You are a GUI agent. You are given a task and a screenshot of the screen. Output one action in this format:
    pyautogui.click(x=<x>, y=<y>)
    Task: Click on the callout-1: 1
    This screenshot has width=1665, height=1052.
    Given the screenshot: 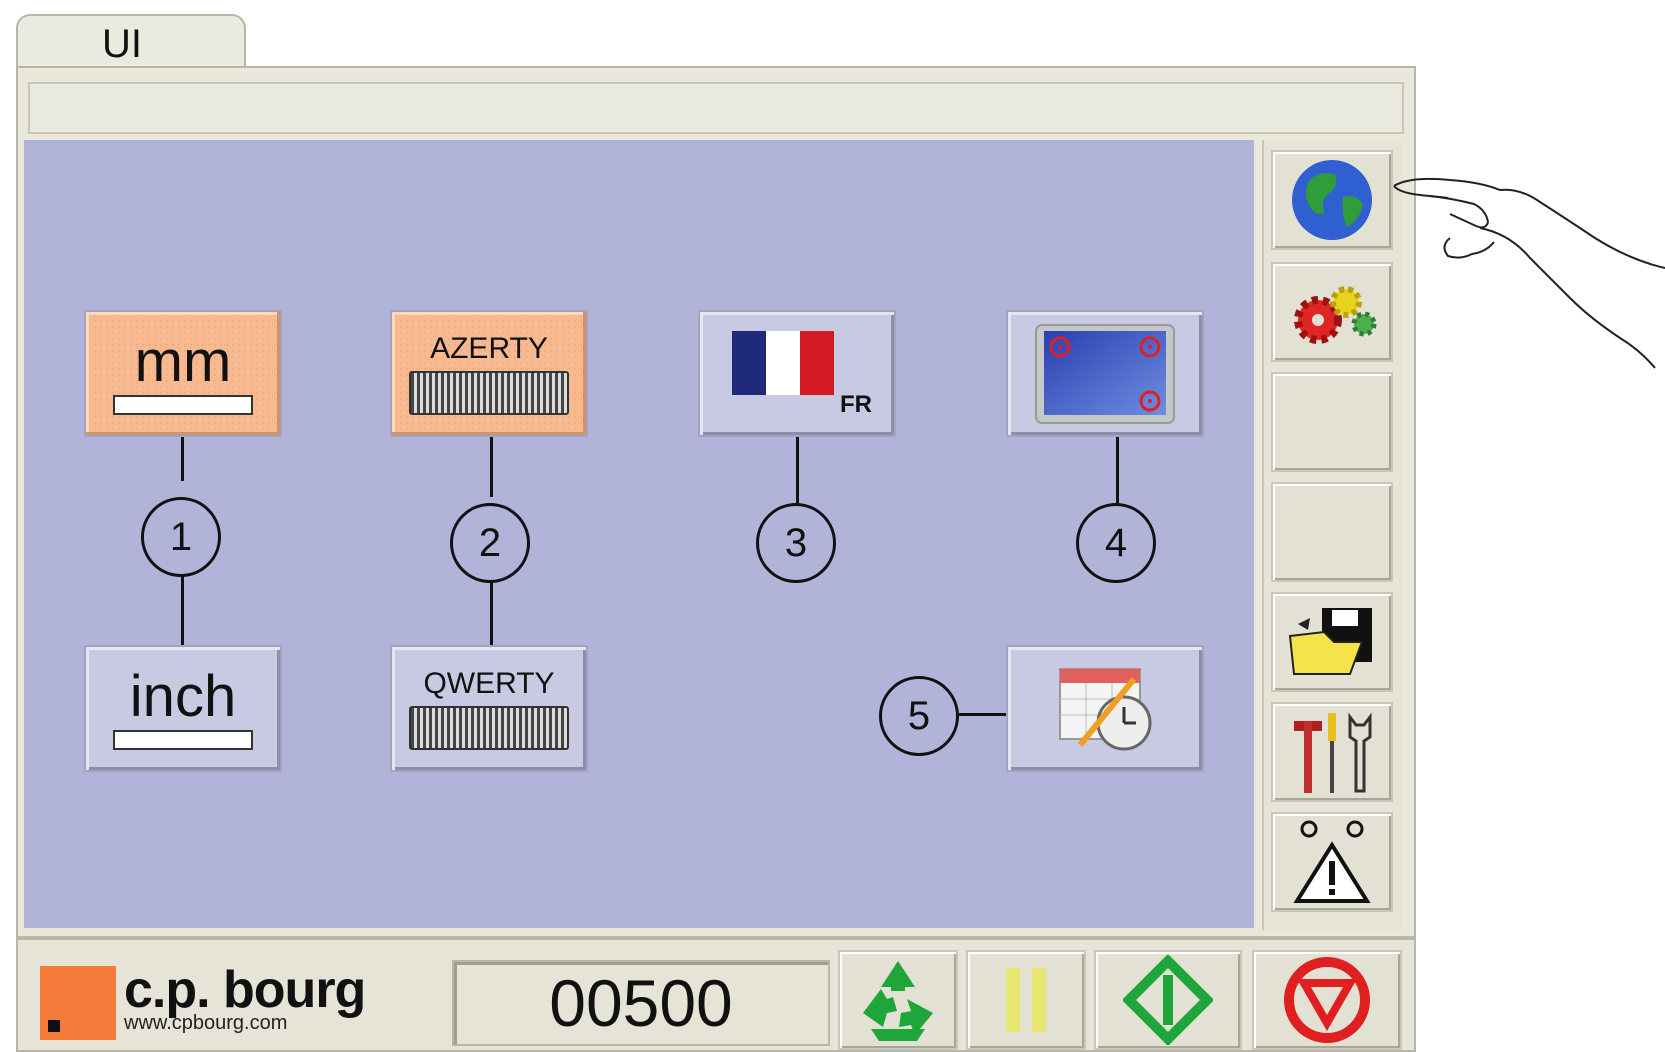 What is the action you would take?
    pyautogui.click(x=181, y=537)
    